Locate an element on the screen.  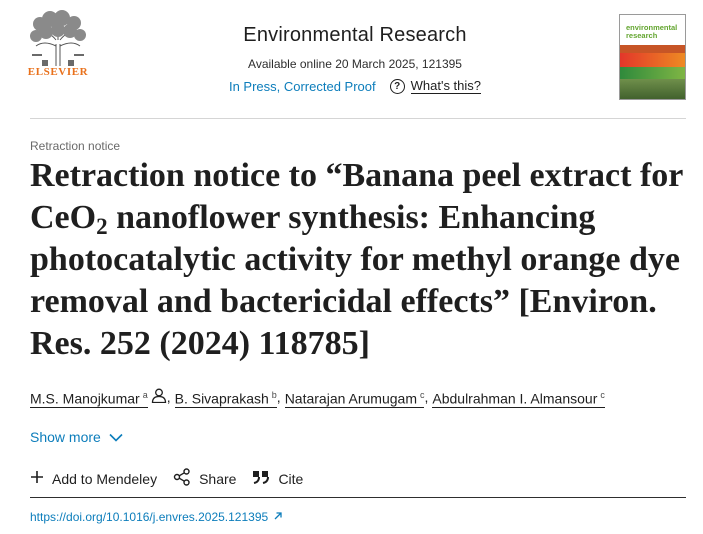
author-affiliation: a is located at coordinates (145, 395).